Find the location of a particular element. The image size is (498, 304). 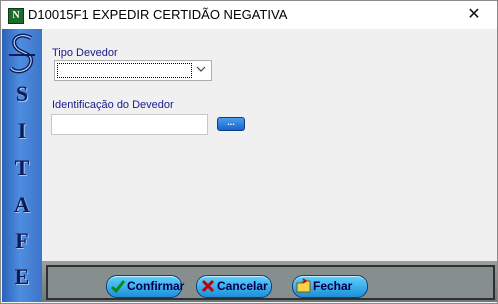

confirmar-button: Confirmar is located at coordinates (145, 286).